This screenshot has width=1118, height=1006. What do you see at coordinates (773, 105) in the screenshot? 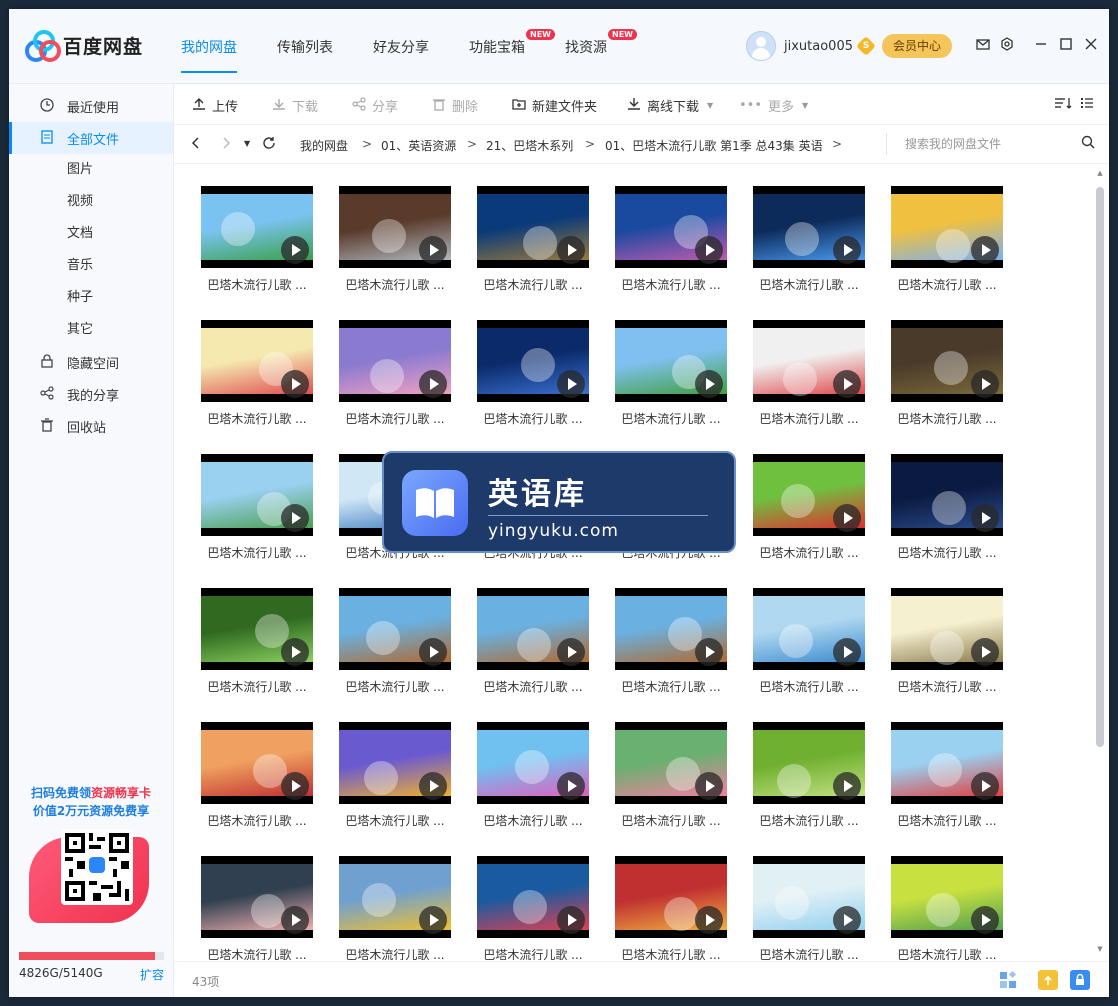
I see `more-button: ••• 更多 ▼` at bounding box center [773, 105].